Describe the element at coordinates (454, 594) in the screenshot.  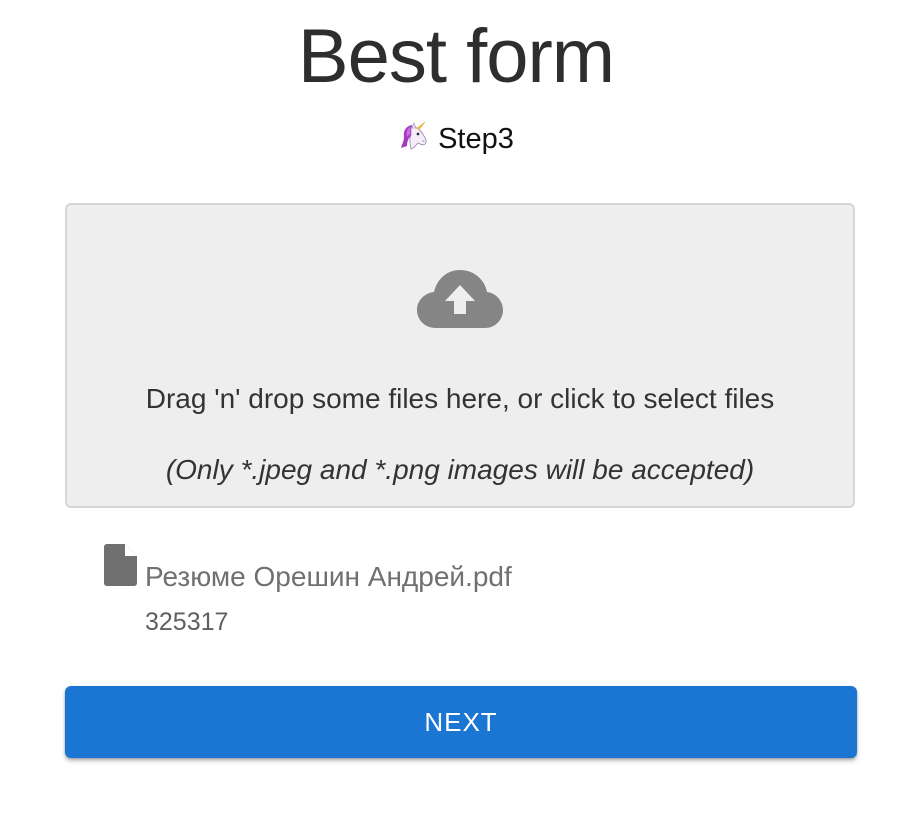
I see `list-item: Резюме Орешин Андрей.pdf 325317` at that location.